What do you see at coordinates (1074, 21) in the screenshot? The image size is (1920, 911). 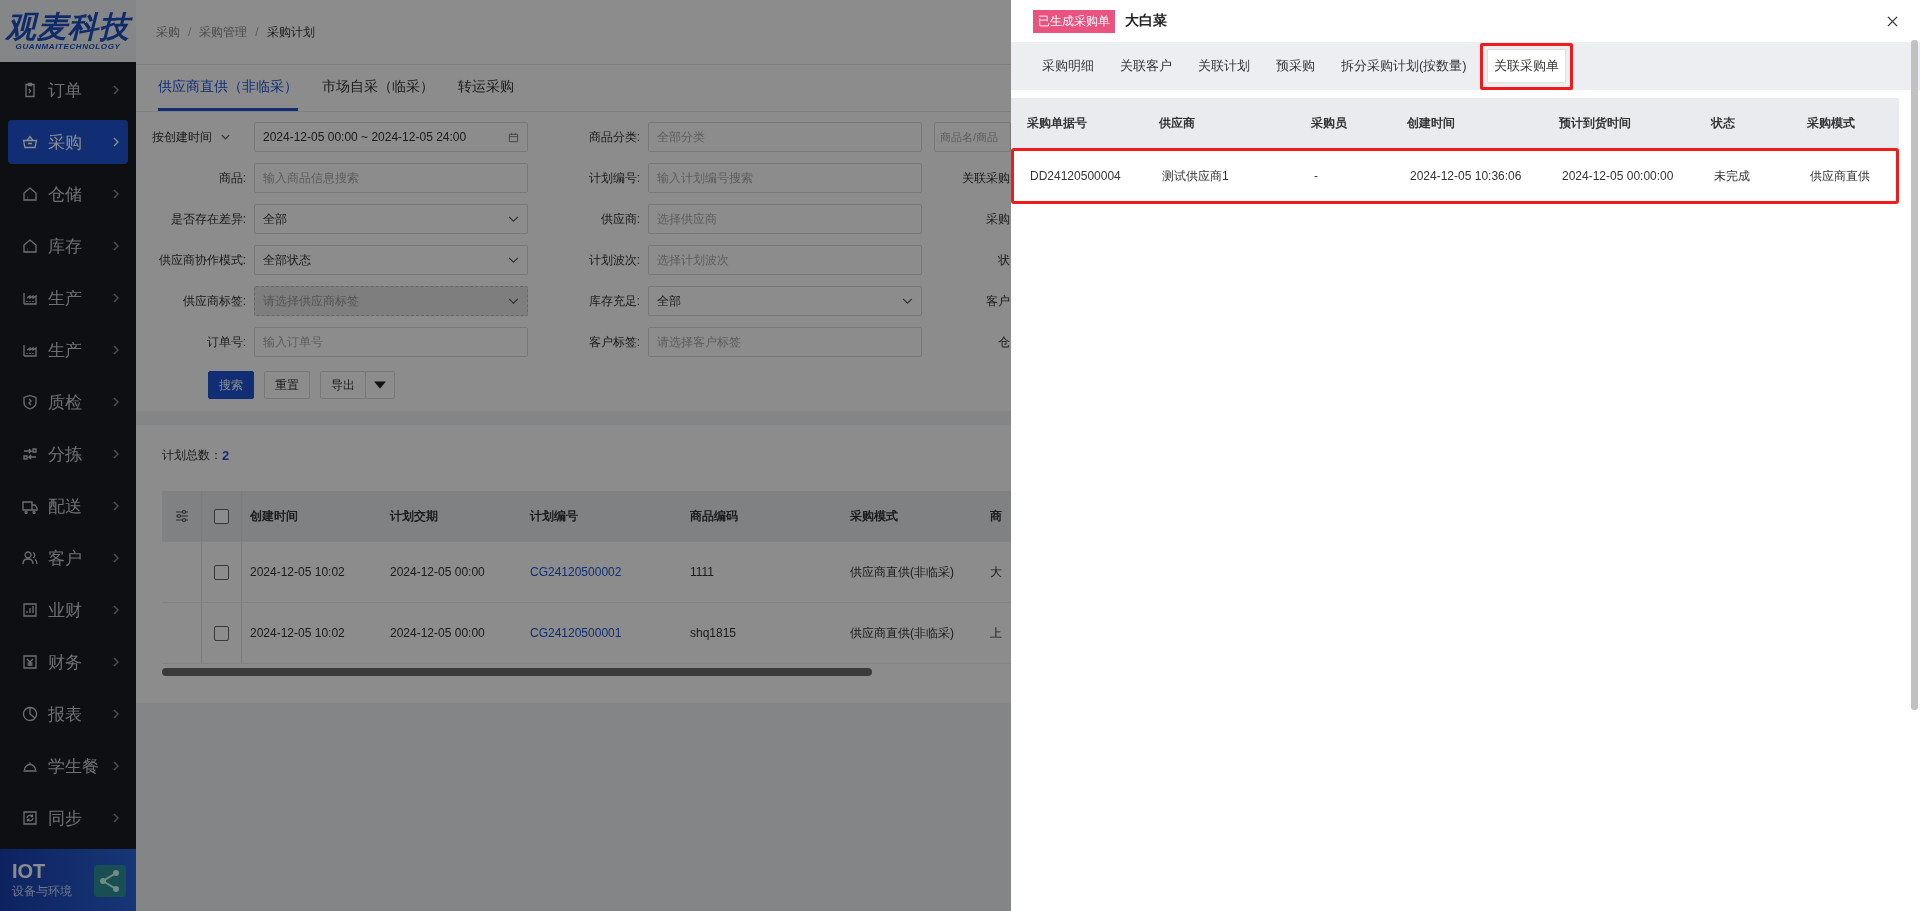 I see `status-tag: 已生成采购单` at bounding box center [1074, 21].